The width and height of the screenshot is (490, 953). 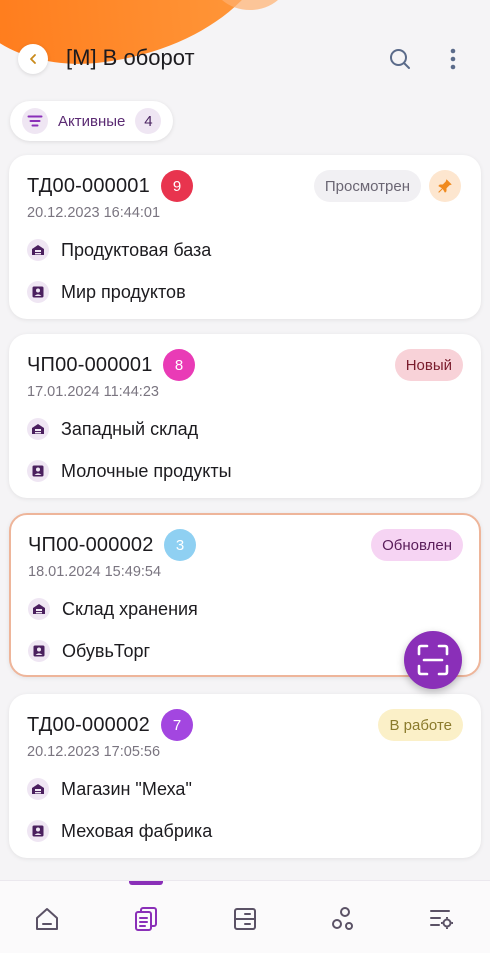 I want to click on pin-button, so click(x=445, y=186).